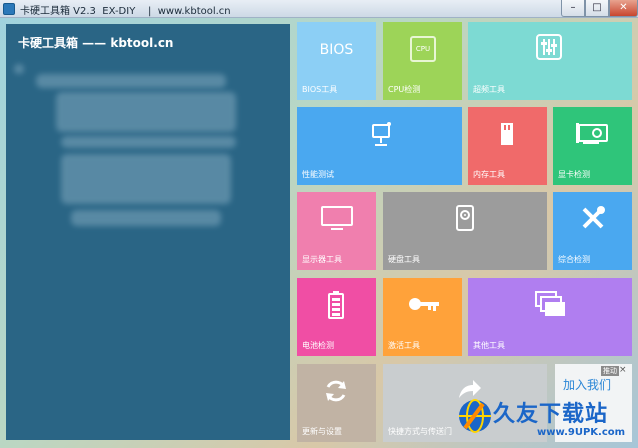  What do you see at coordinates (551, 414) in the screenshot?
I see `watermark-text: 久友下载站` at bounding box center [551, 414].